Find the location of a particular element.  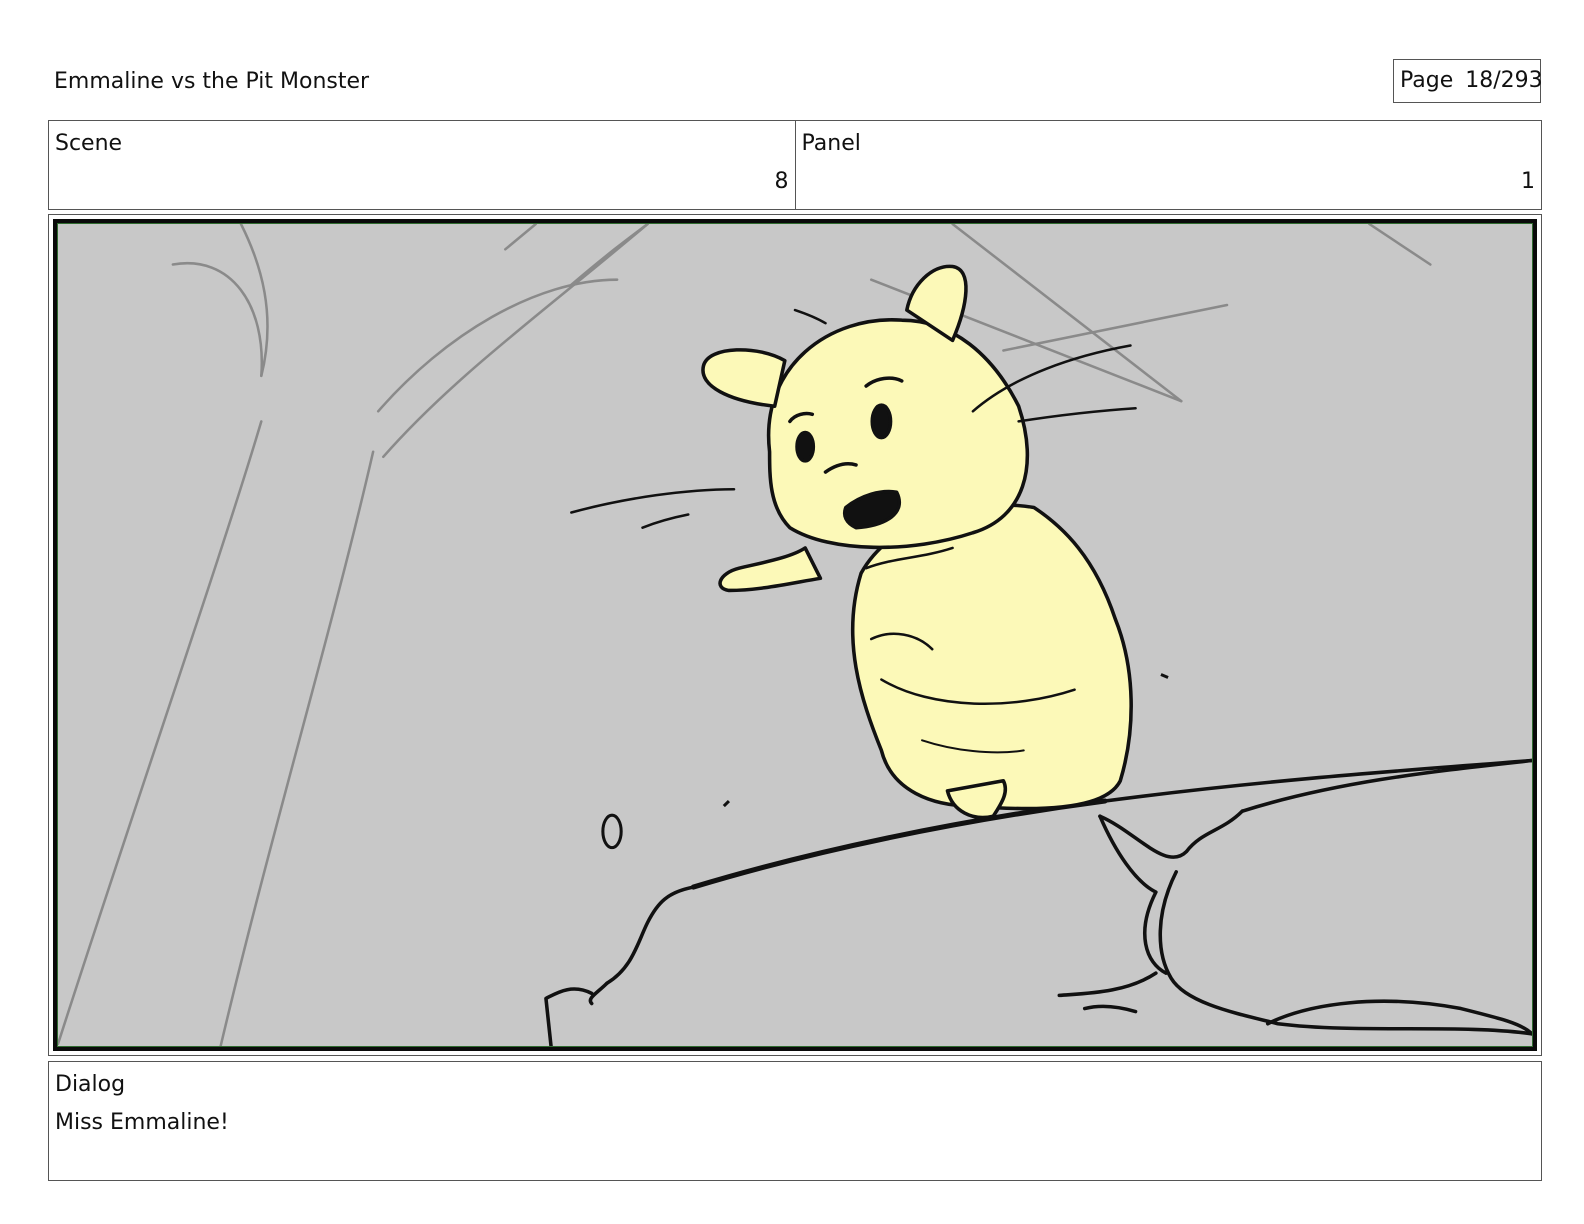

page-number: 18/293 is located at coordinates (1504, 80).